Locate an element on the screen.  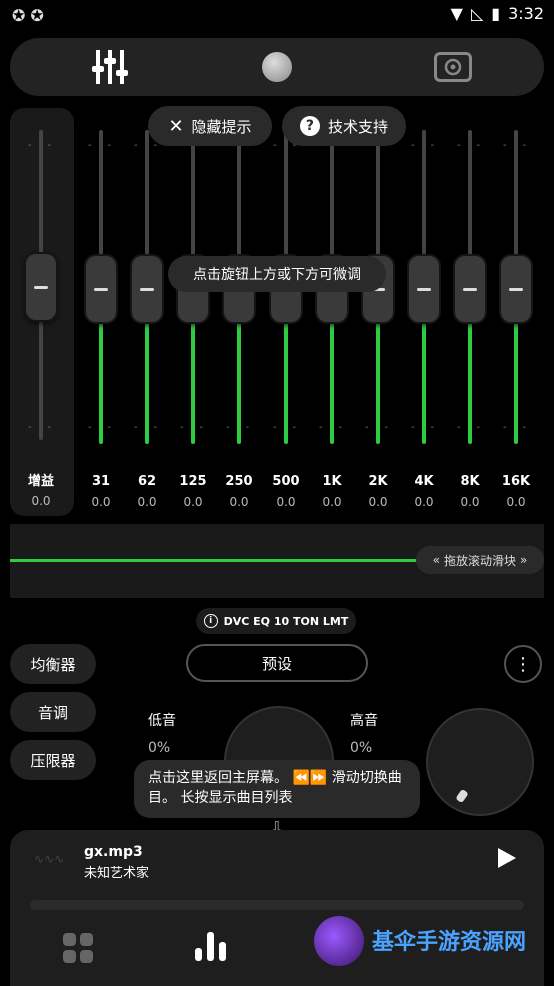
equalizer-bars-icon is located at coordinates (211, 948).